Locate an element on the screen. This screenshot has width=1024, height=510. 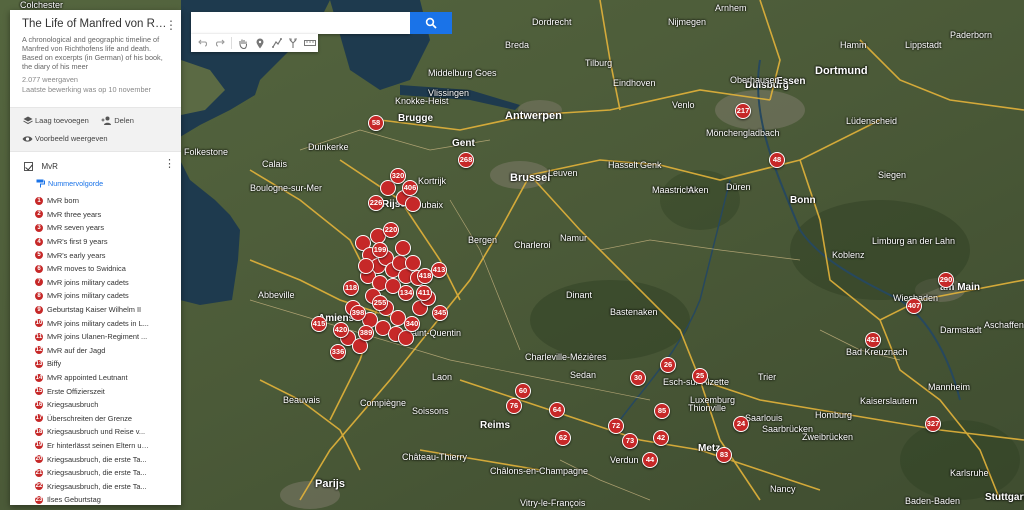
undo-icon is located at coordinates (203, 43).